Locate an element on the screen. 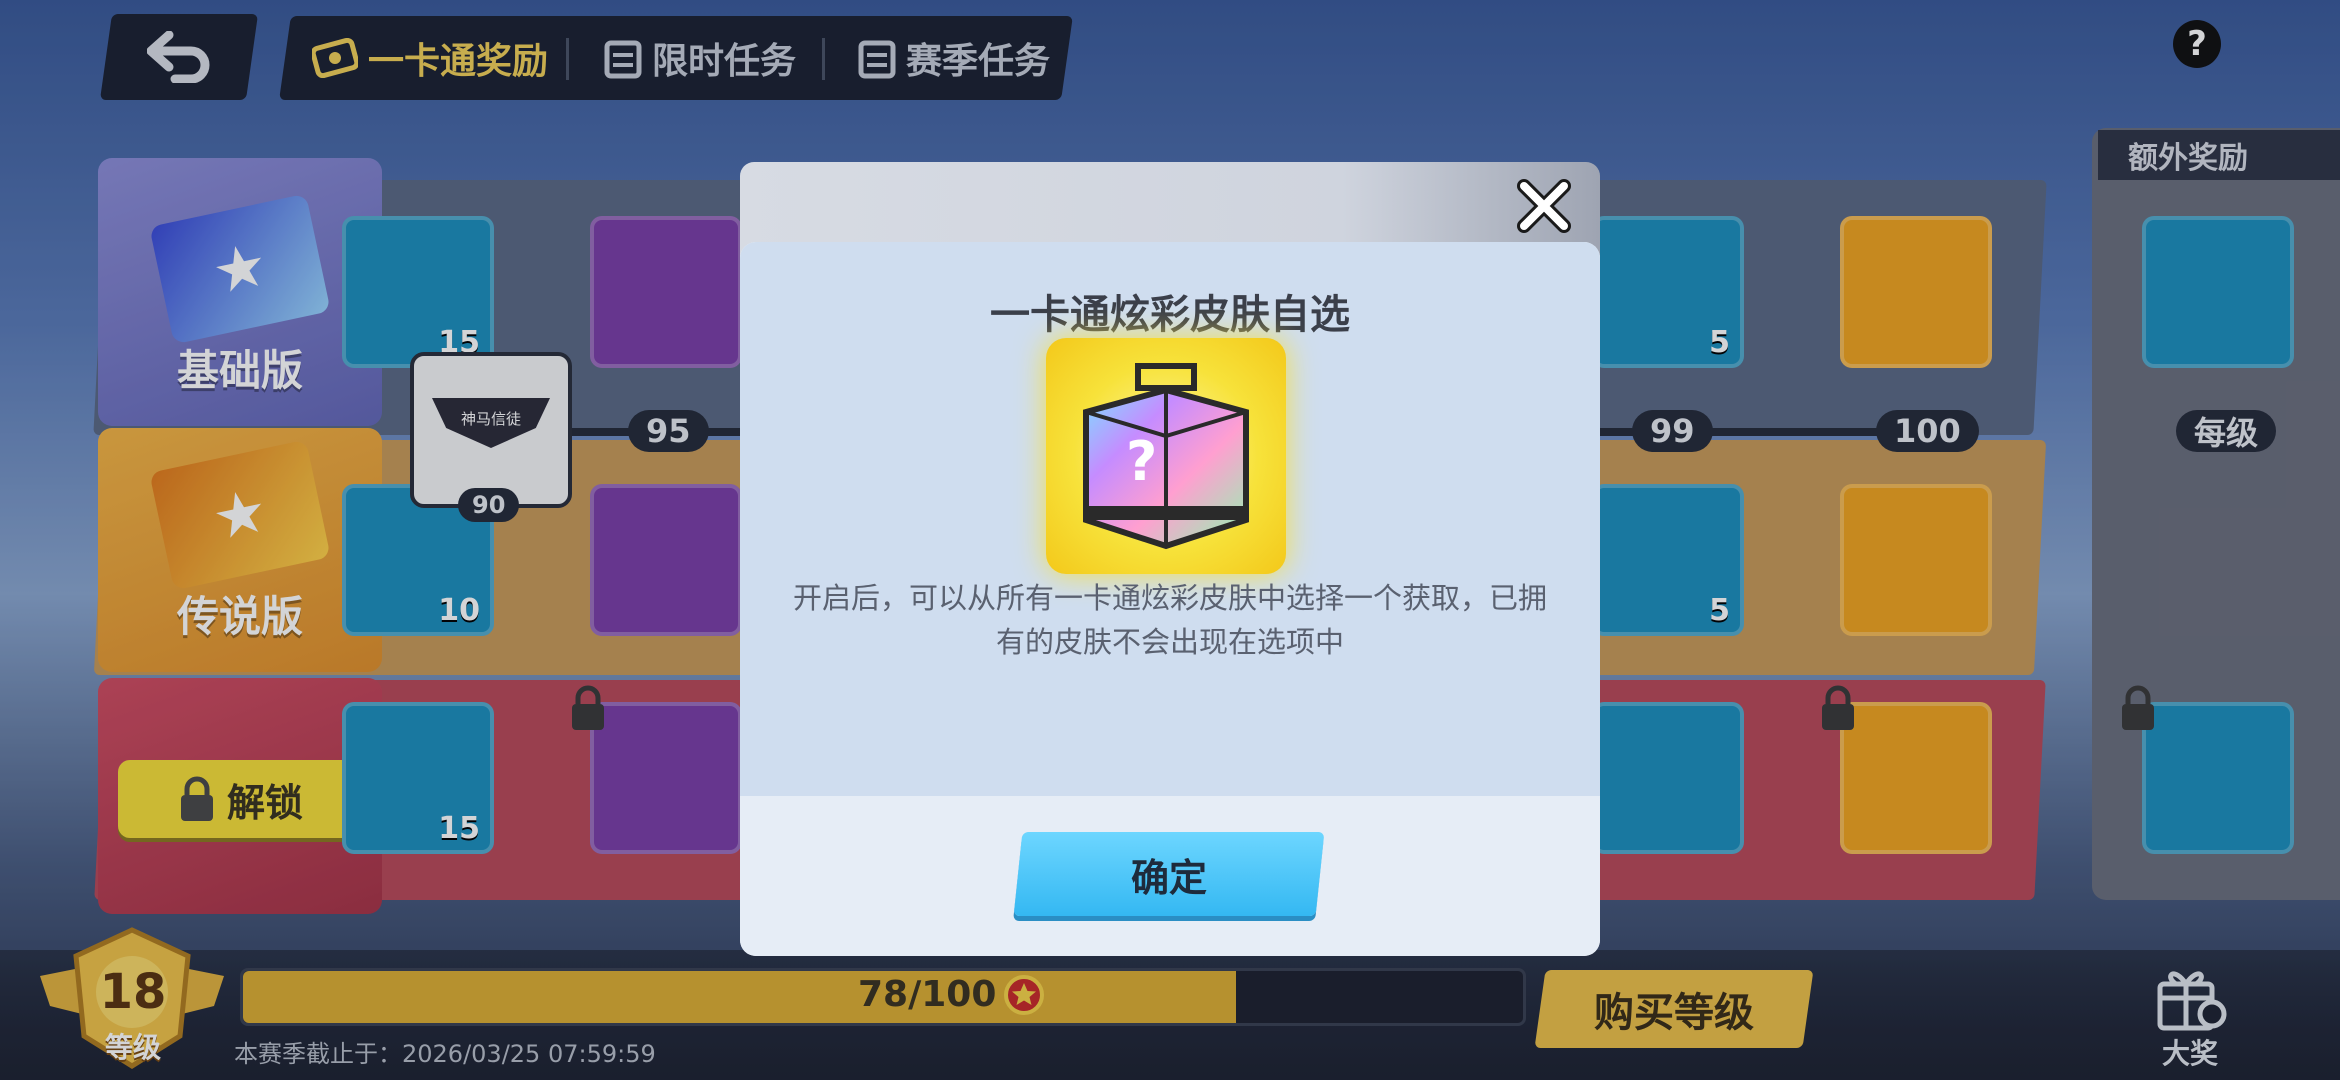 The width and height of the screenshot is (2340, 1080). close-icon is located at coordinates (1544, 206).